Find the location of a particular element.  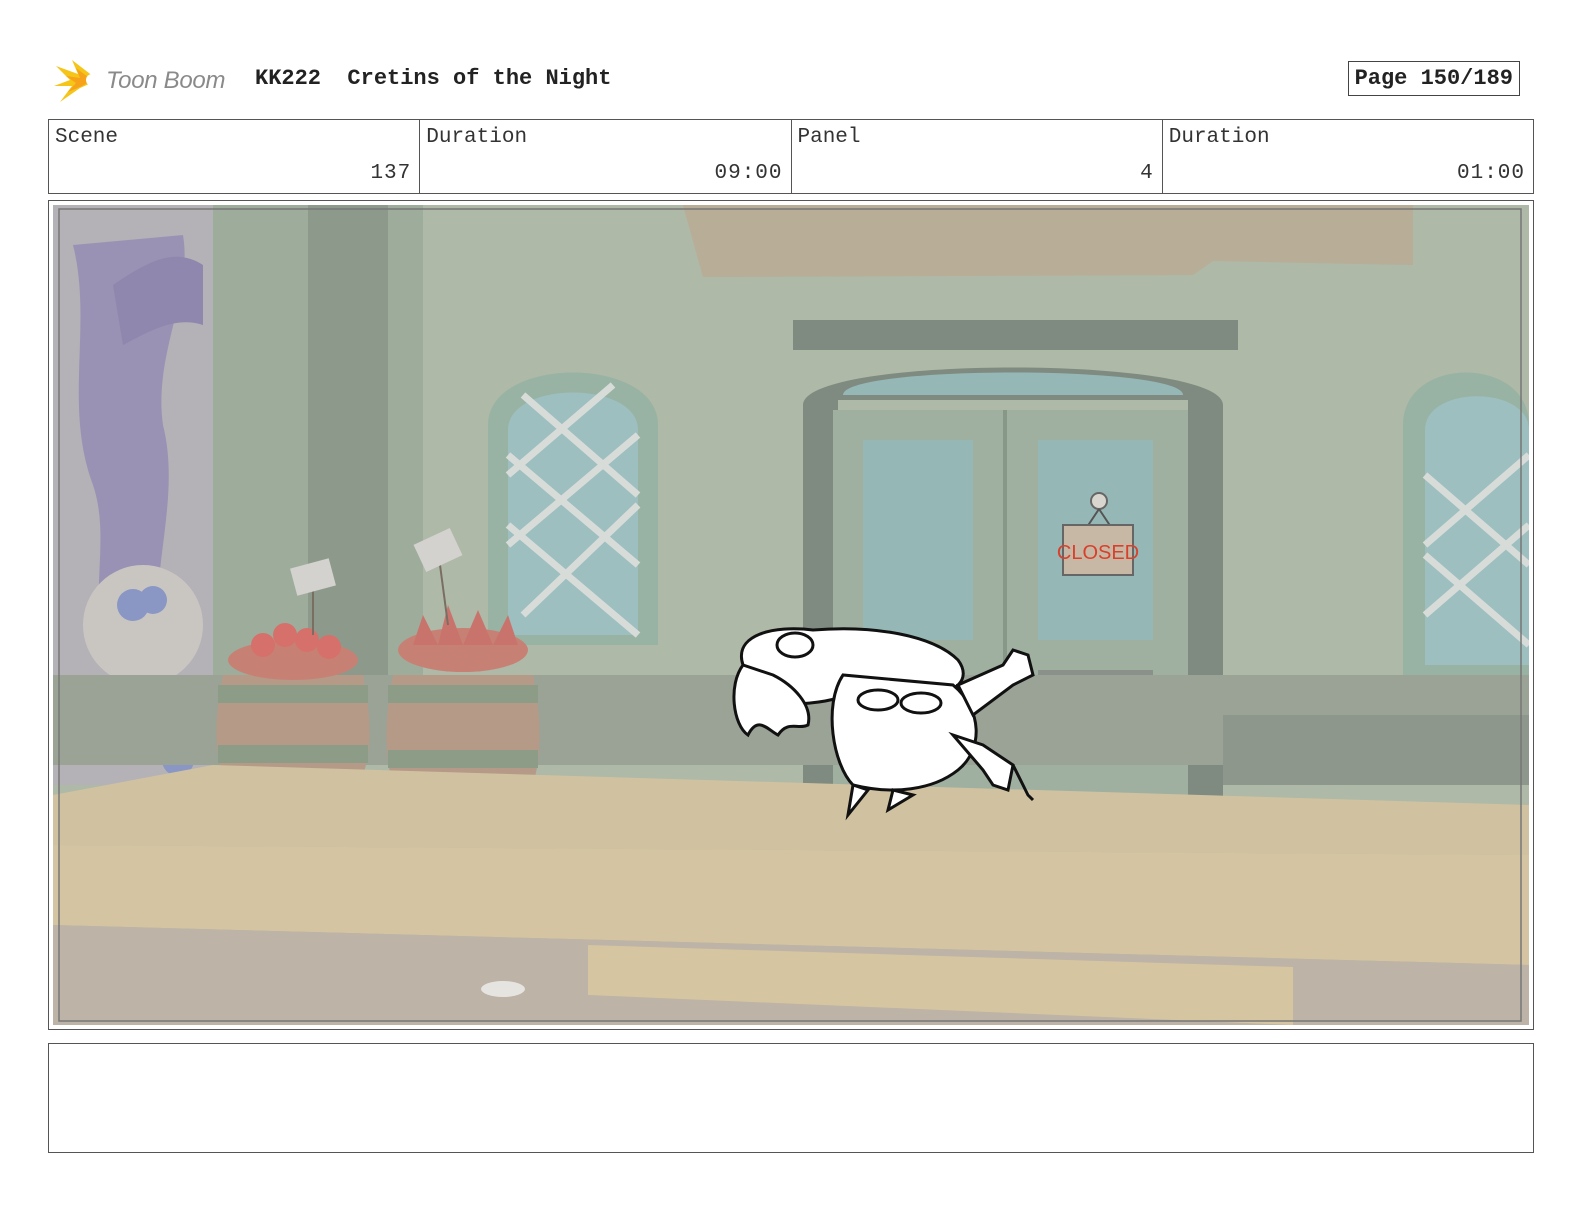

scene-cell: Scene 137 is located at coordinates (235, 156).